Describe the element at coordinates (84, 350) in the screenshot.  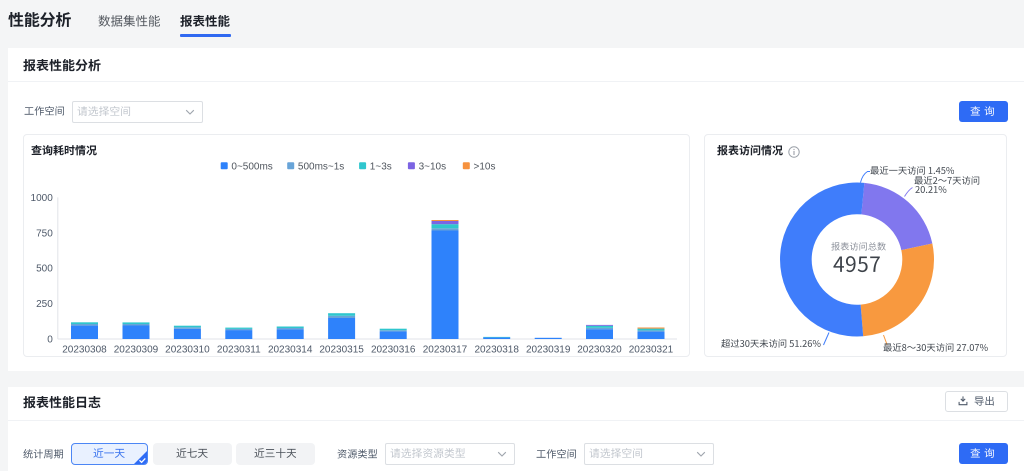
I see `svg-text: 20230308` at that location.